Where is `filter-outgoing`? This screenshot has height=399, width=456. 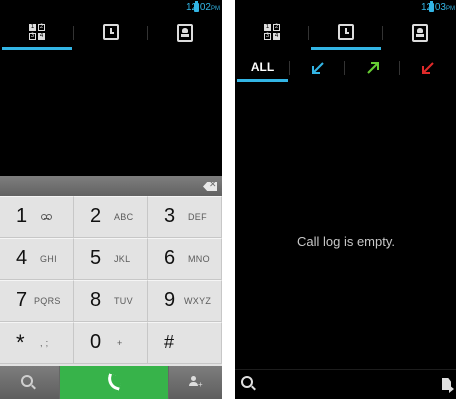
filter-outgoing is located at coordinates (372, 67).